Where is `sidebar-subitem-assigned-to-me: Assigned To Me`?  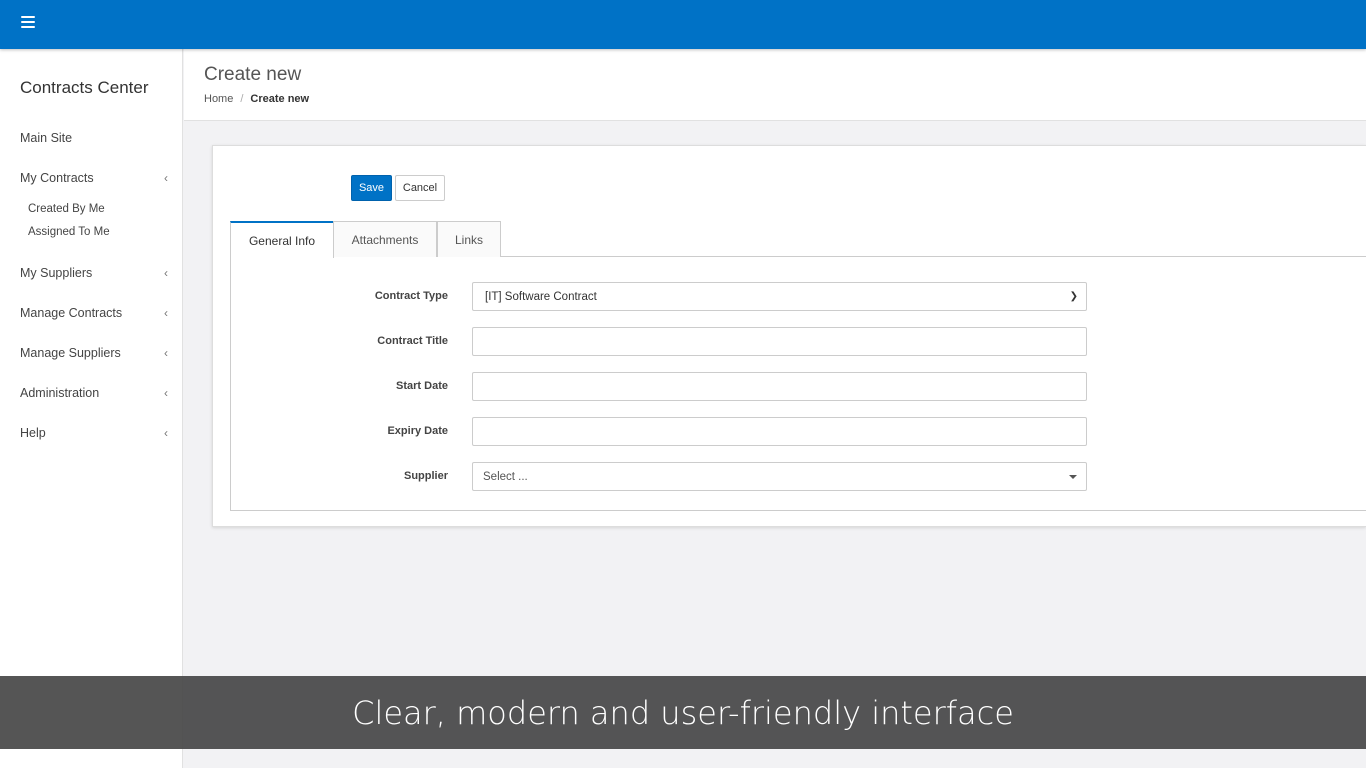 sidebar-subitem-assigned-to-me: Assigned To Me is located at coordinates (69, 232).